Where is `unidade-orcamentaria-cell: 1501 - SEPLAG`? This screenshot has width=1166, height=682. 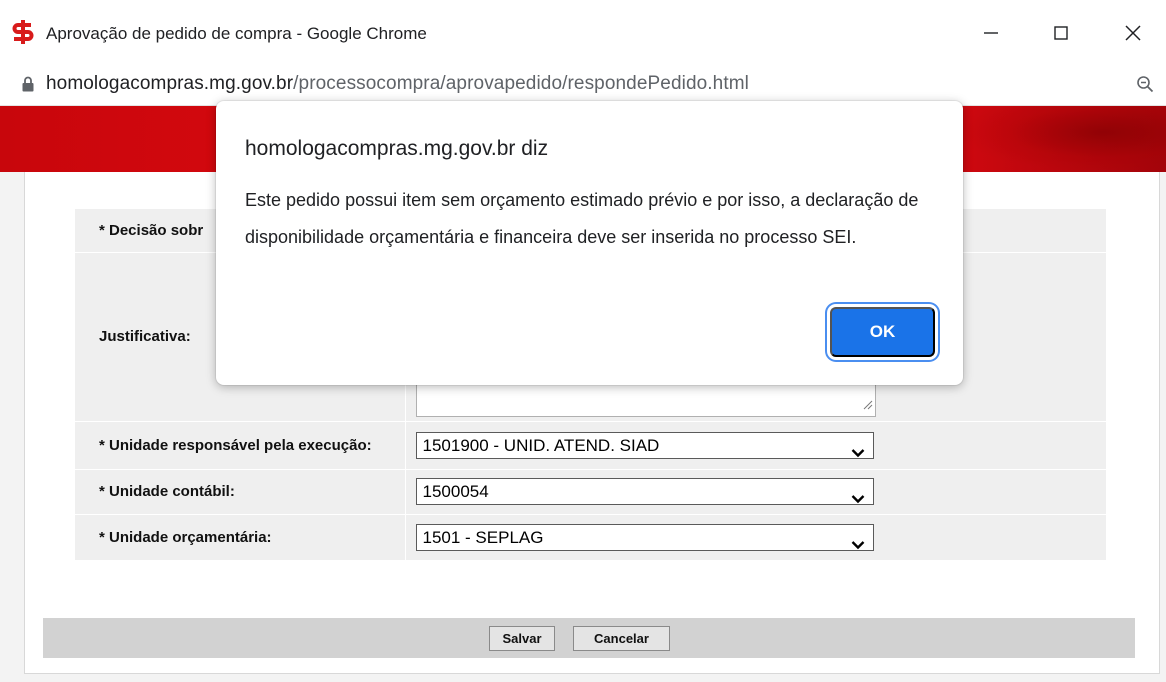 unidade-orcamentaria-cell: 1501 - SEPLAG is located at coordinates (756, 537).